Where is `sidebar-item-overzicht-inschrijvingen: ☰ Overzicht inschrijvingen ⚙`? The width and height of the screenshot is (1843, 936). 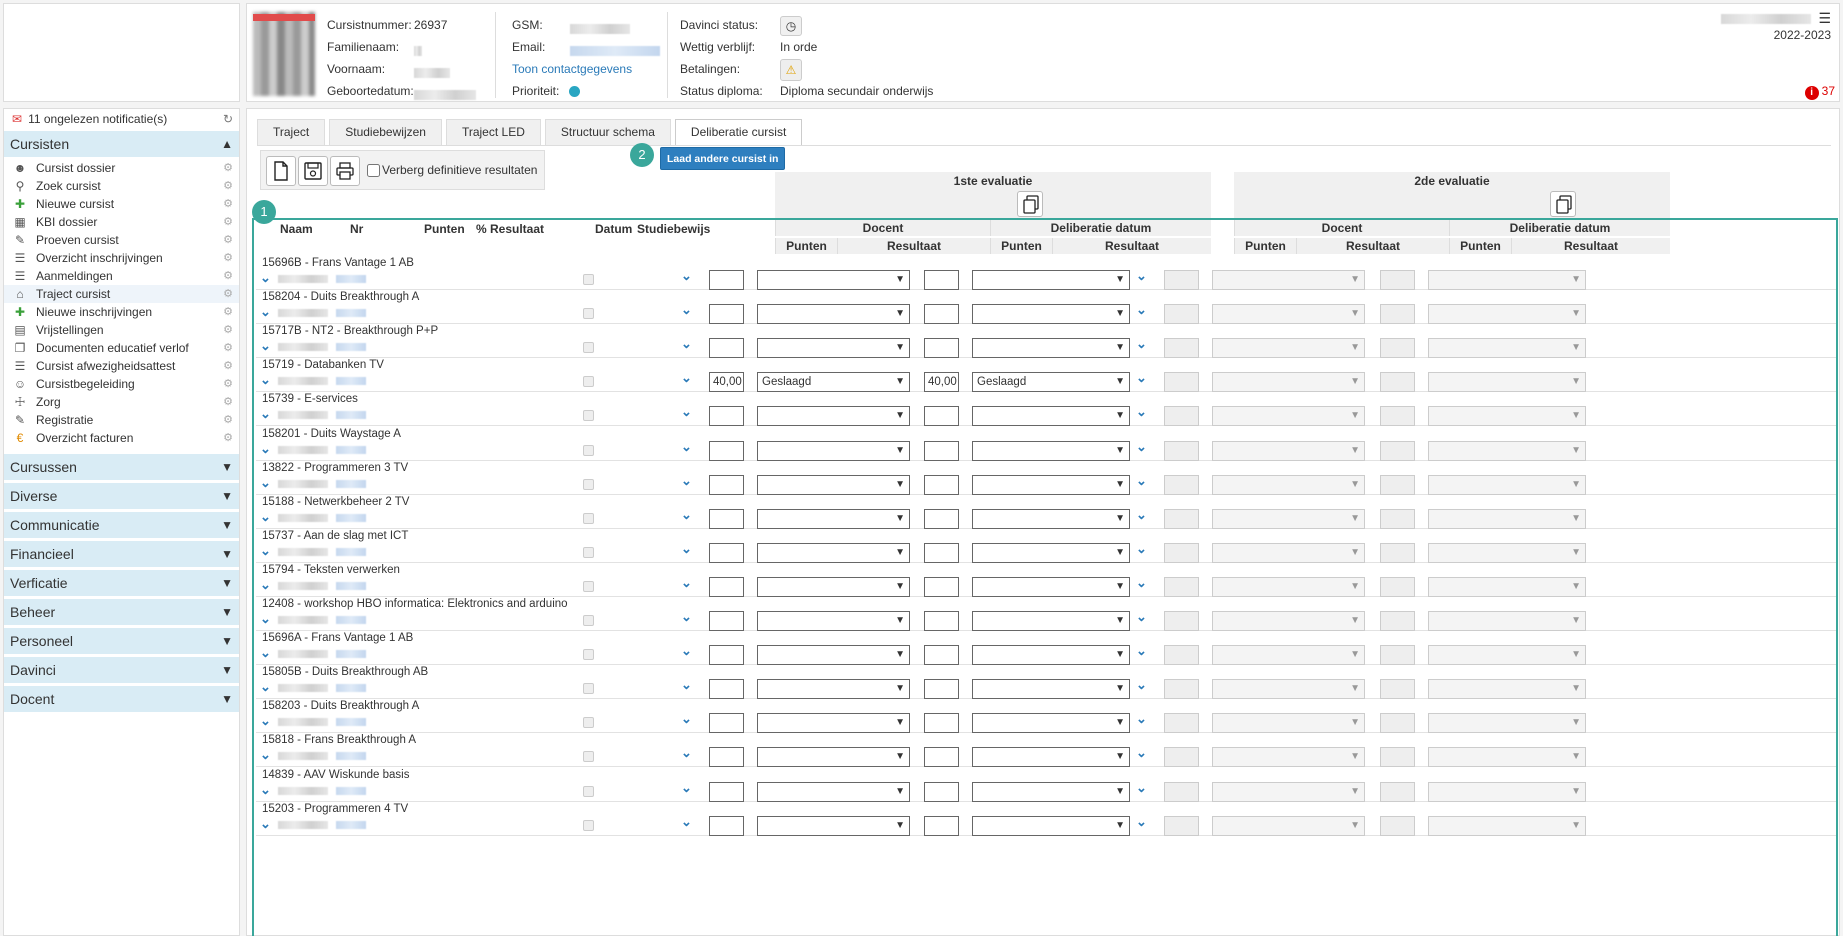 sidebar-item-overzicht-inschrijvingen: ☰ Overzicht inschrijvingen ⚙ is located at coordinates (121, 258).